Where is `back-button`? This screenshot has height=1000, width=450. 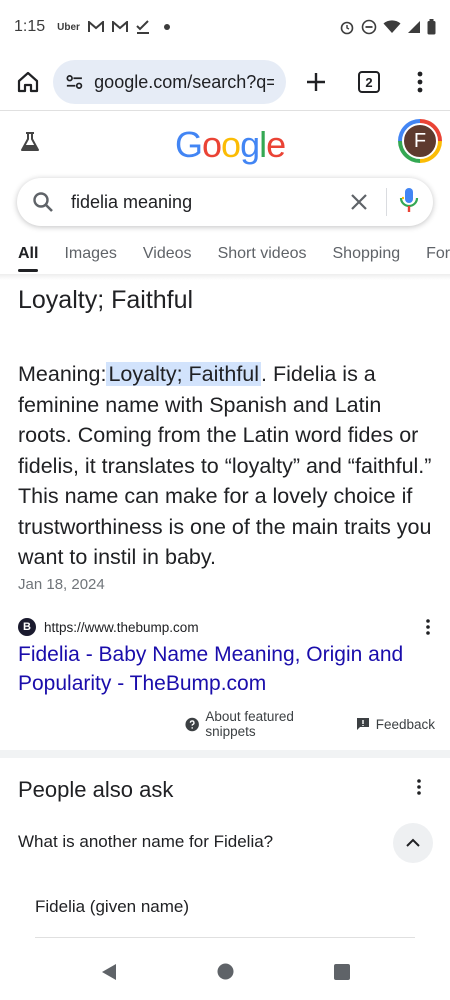
back-button is located at coordinates (109, 974).